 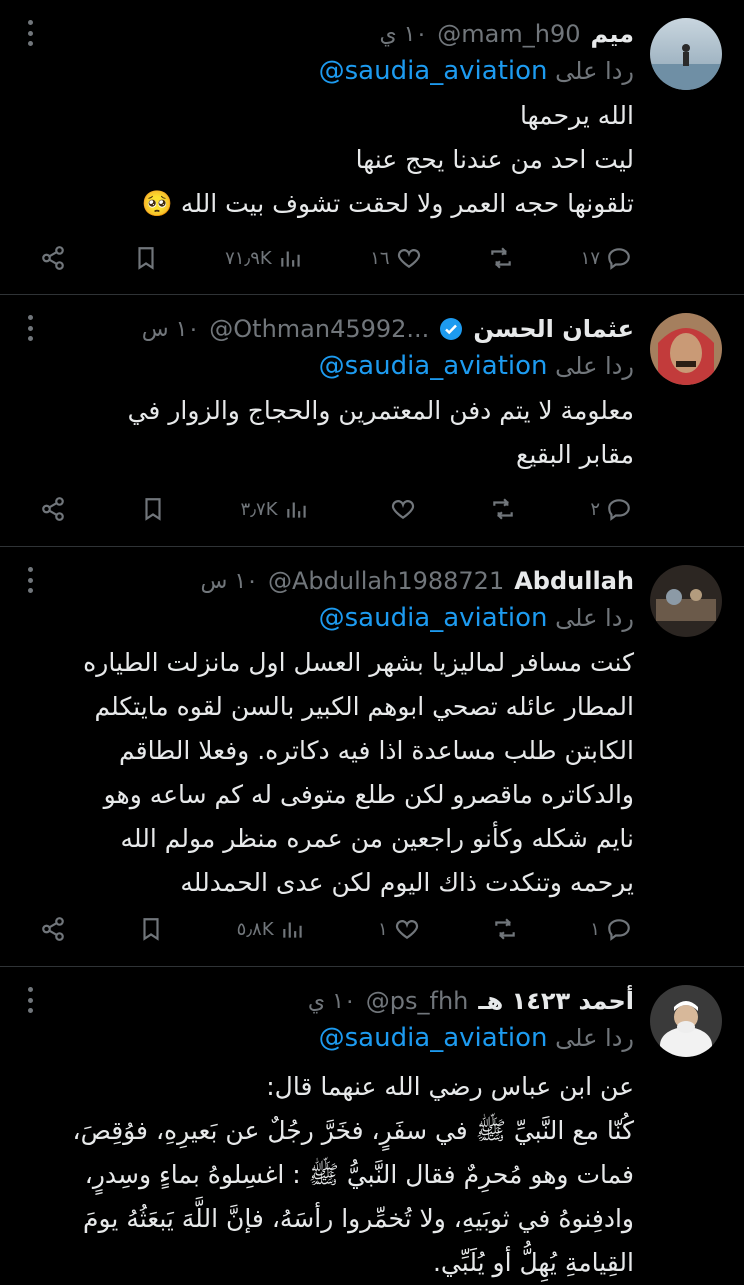 What do you see at coordinates (590, 258) in the screenshot?
I see `reply-count: ١٧` at bounding box center [590, 258].